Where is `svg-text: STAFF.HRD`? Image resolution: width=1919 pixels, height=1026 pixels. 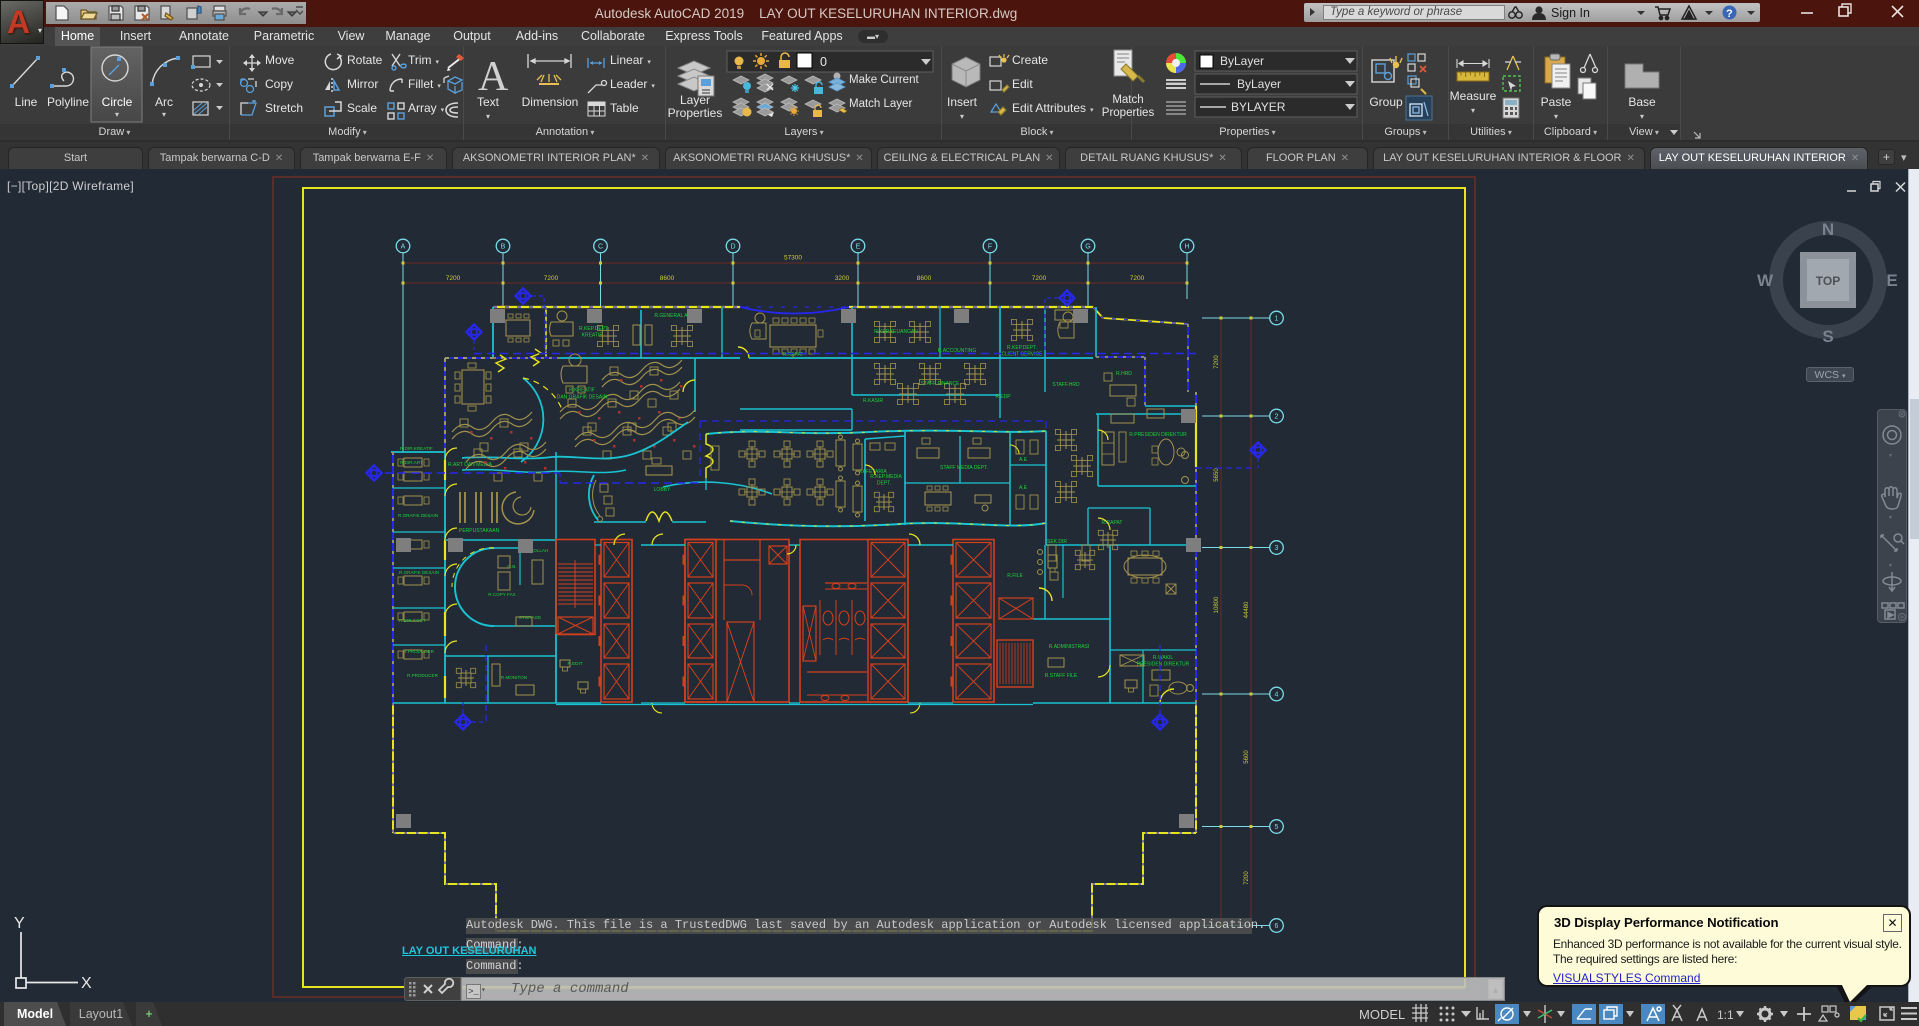 svg-text: STAFF.HRD is located at coordinates (1066, 385).